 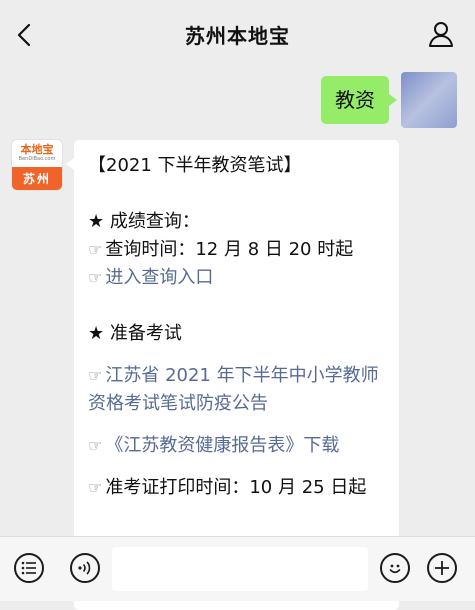 I want to click on outgoing-bubble: 教资, so click(x=359, y=100).